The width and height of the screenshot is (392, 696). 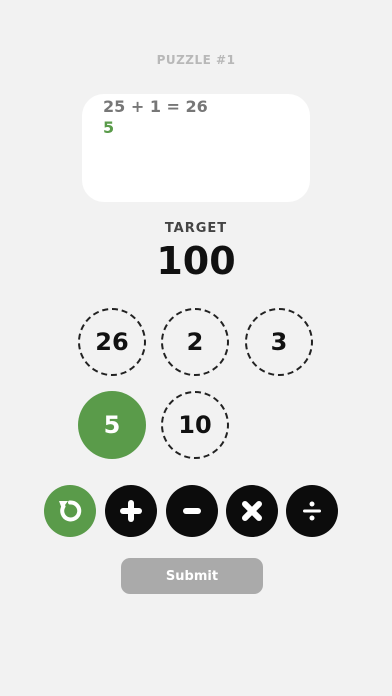 I want to click on target-label: TARGET, so click(x=196, y=228).